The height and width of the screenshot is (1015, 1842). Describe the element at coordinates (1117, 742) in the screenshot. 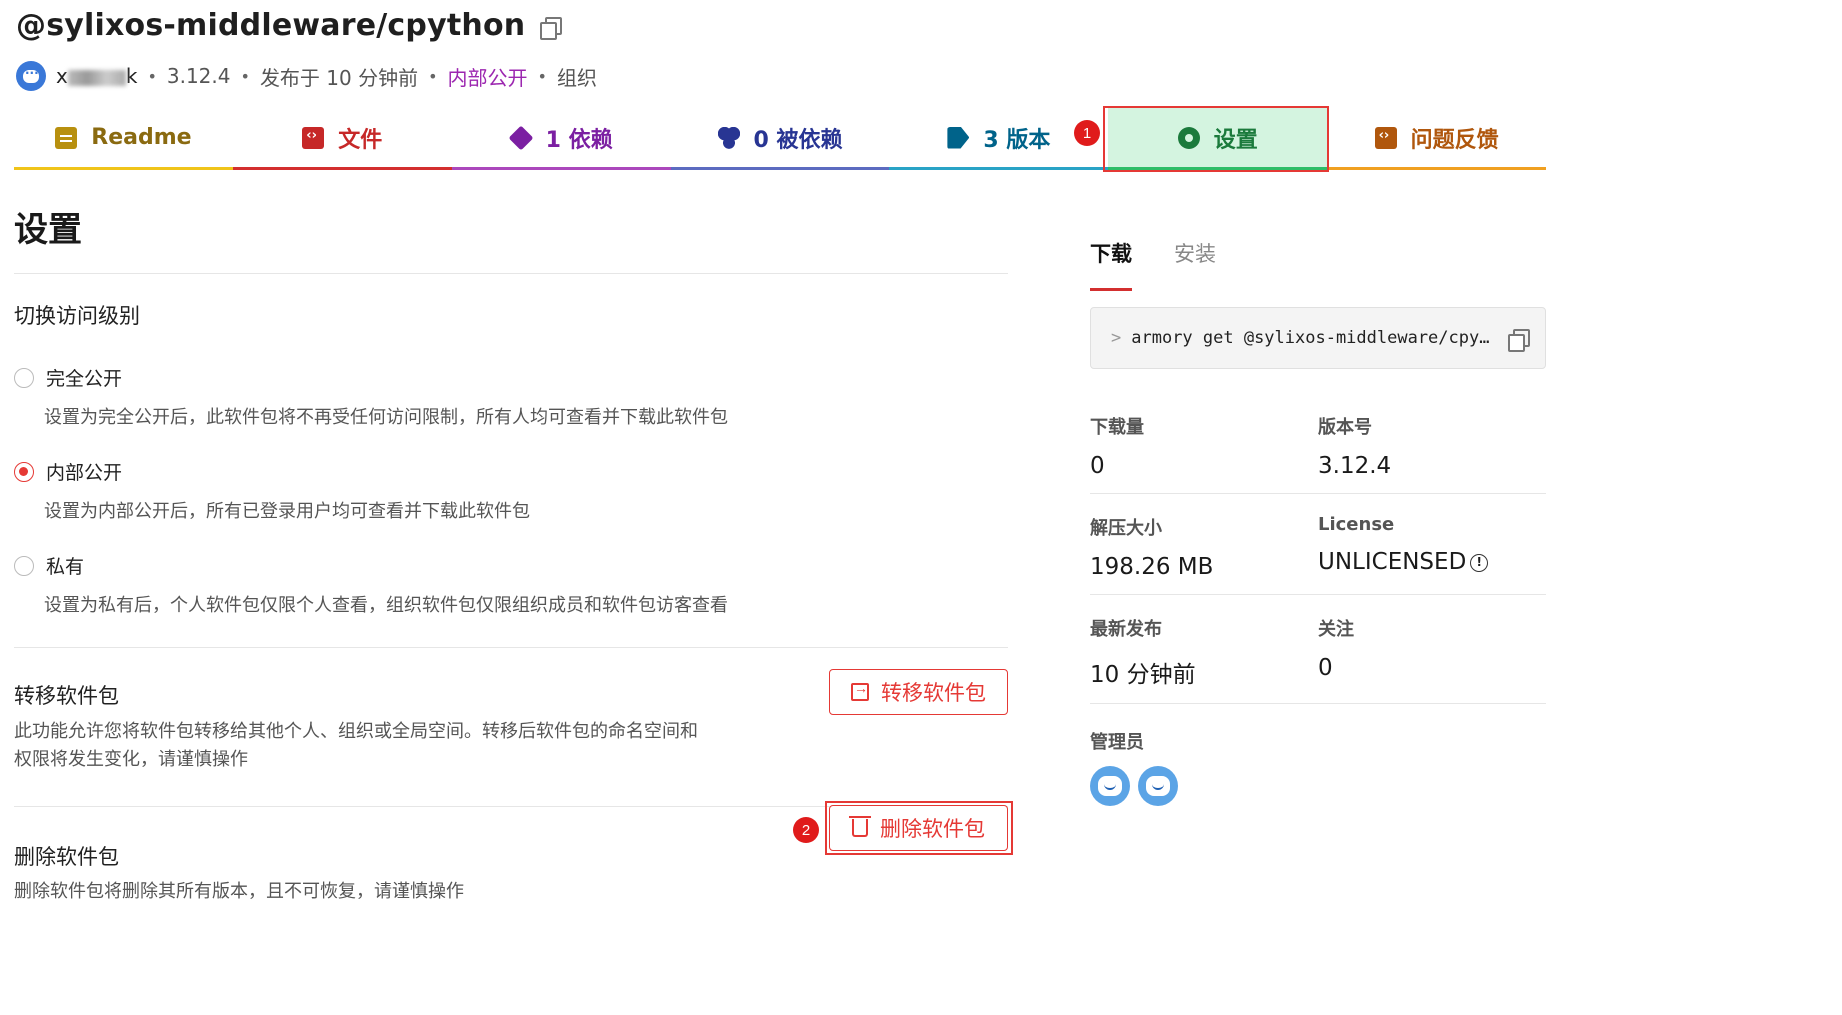

I see `admins-label: 管理员` at that location.